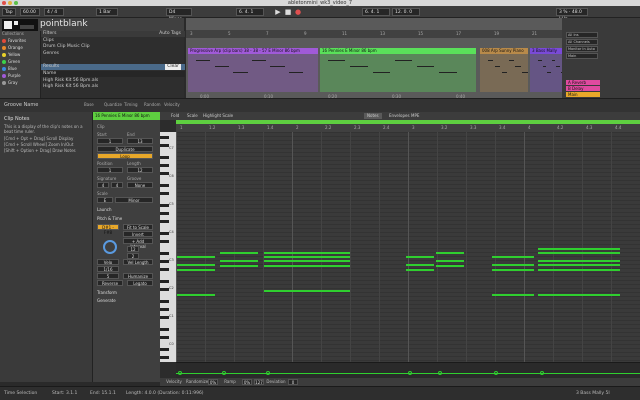 The width and height of the screenshot is (640, 400). Describe the element at coordinates (298, 12) in the screenshot. I see `record-icon: ●` at that location.